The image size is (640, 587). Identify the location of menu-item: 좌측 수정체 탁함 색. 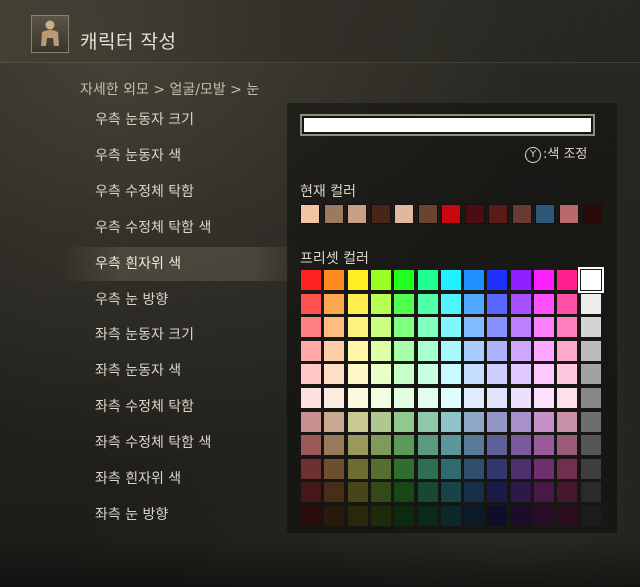
(180, 443).